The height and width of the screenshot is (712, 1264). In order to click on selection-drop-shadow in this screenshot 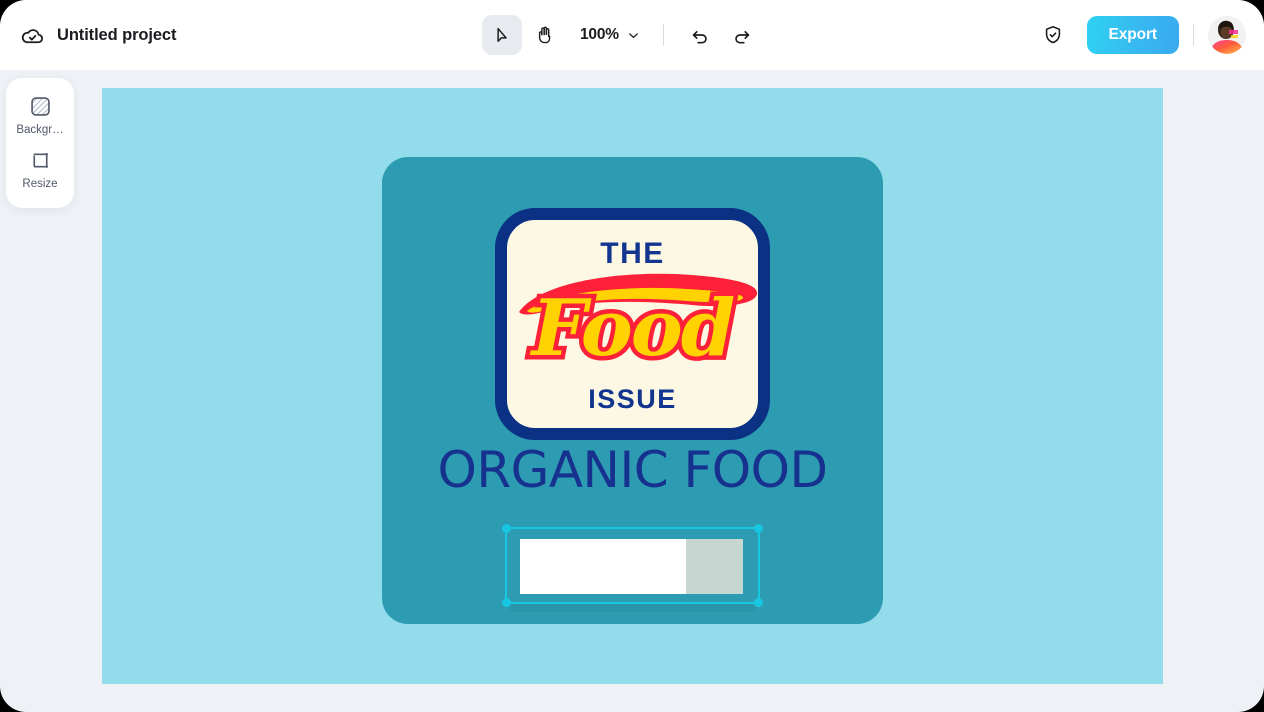, I will do `click(632, 608)`.